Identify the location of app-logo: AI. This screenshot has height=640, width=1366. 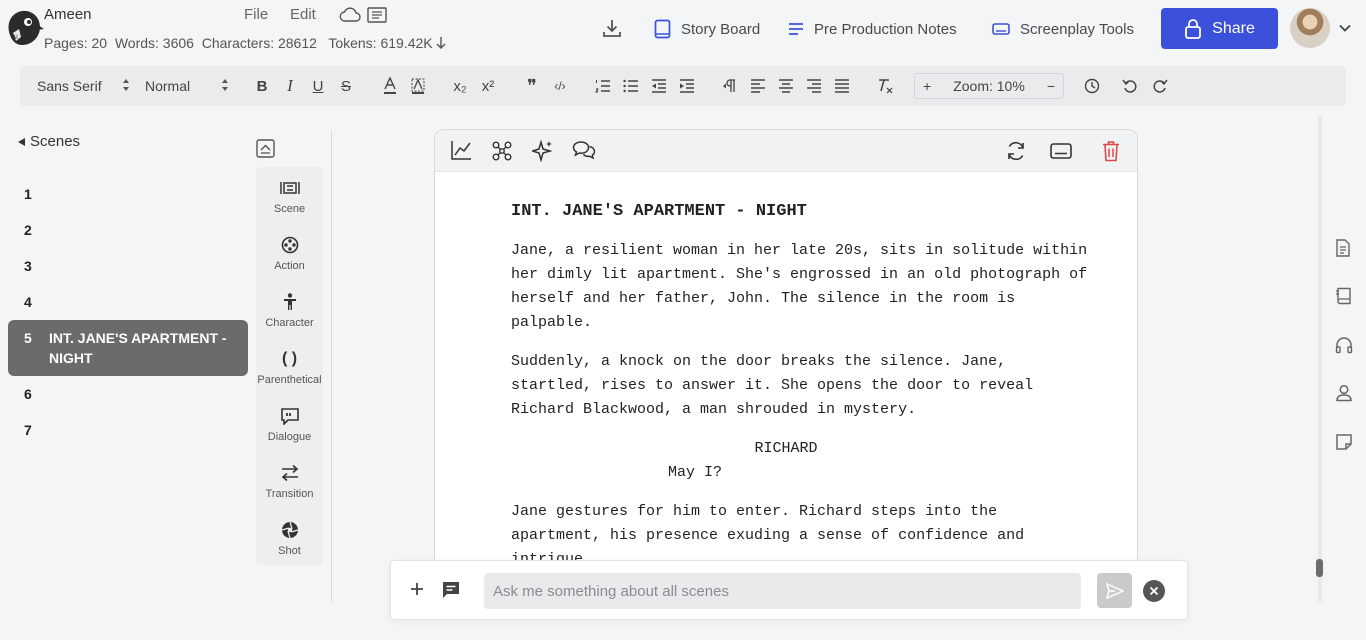
(24, 27).